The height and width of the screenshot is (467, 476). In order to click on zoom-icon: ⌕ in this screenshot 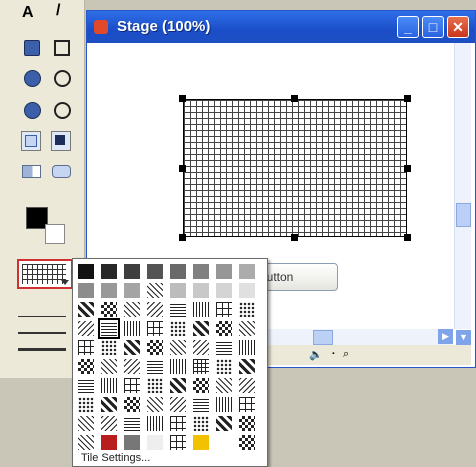, I will do `click(346, 354)`.